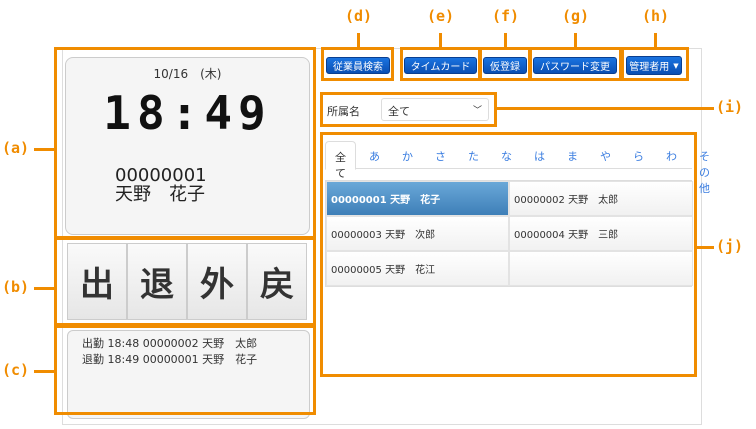 The image size is (756, 429). I want to click on callout-box-b, so click(185, 281).